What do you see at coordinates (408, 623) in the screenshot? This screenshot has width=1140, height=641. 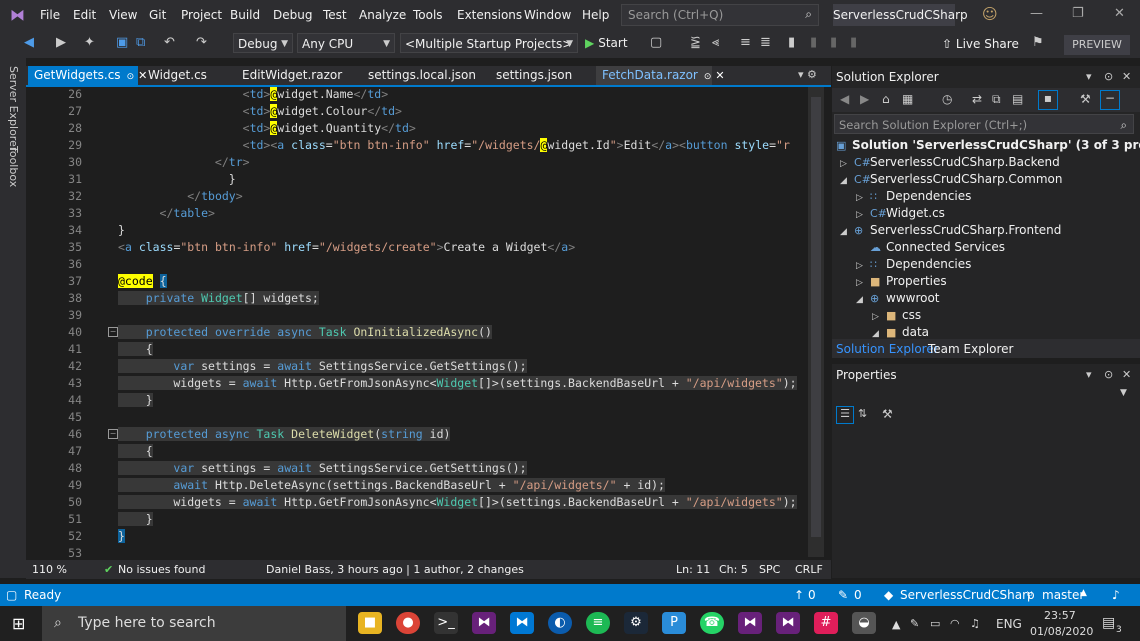 I see `chrome-icon: ●` at bounding box center [408, 623].